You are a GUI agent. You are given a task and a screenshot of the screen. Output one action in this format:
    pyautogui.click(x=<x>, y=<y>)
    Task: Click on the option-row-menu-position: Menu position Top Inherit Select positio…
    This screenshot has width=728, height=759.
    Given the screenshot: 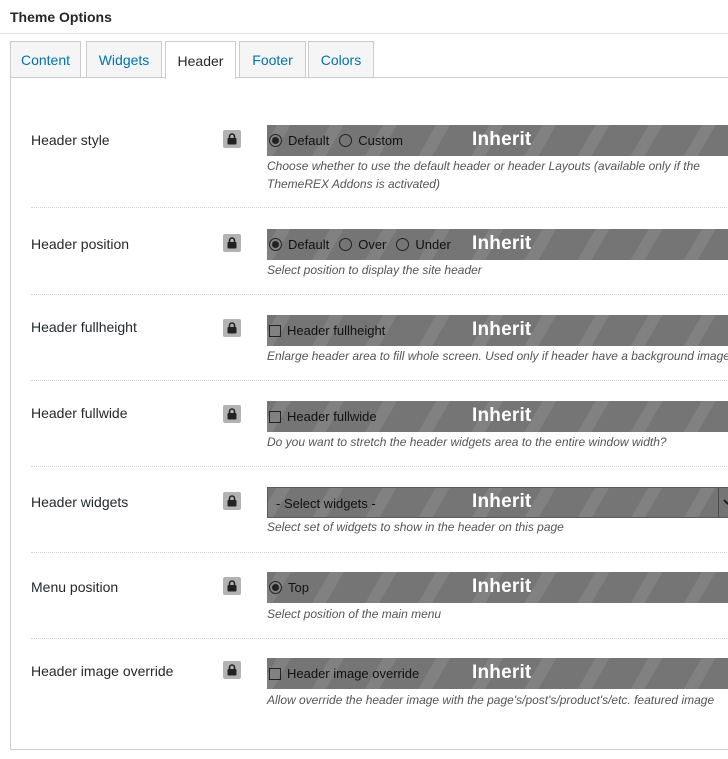 What is the action you would take?
    pyautogui.click(x=379, y=607)
    